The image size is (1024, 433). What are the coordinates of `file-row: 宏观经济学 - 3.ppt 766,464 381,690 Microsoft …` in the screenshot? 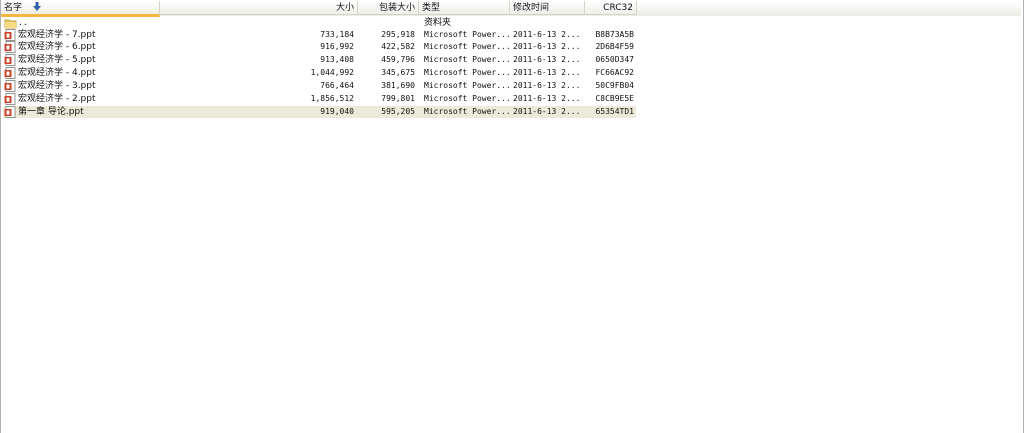 It's located at (319, 86).